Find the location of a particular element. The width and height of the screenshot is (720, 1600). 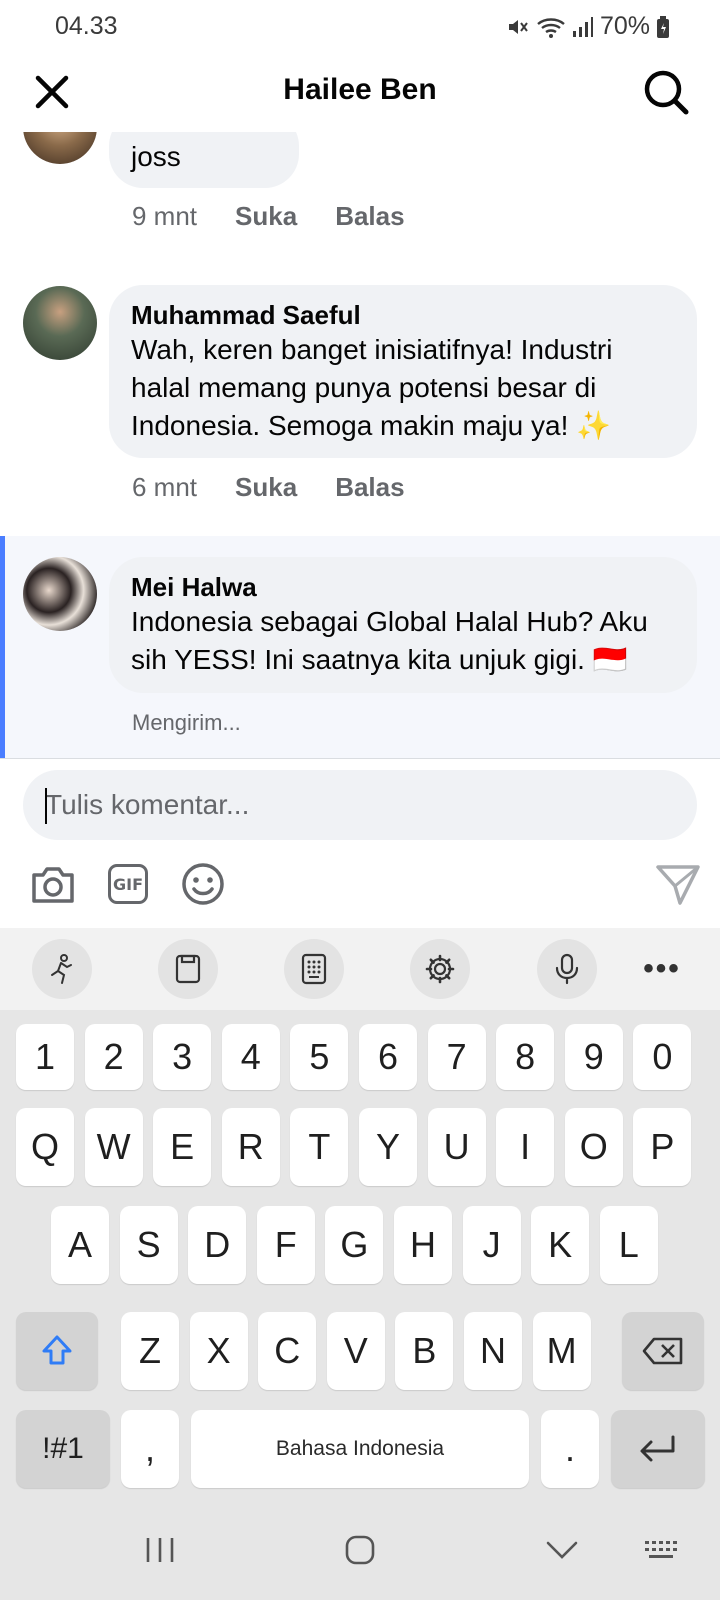

letter-key-x: X is located at coordinates (218, 1351).